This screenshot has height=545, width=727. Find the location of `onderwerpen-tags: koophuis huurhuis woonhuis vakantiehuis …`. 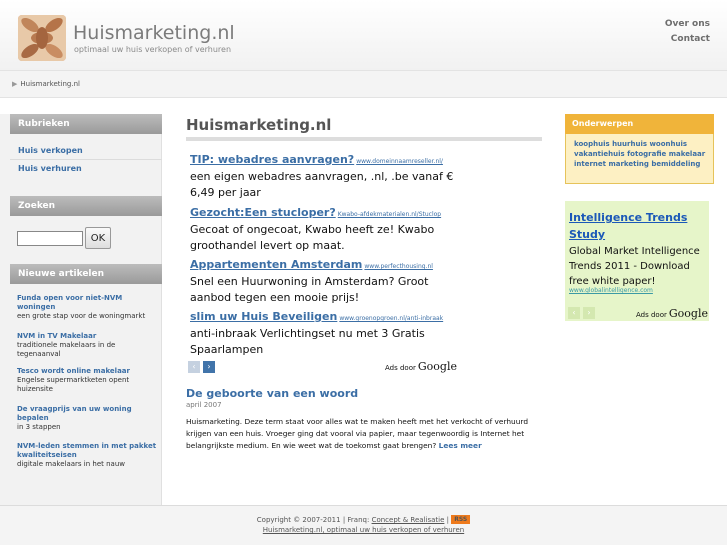

onderwerpen-tags: koophuis huurhuis woonhuis vakantiehuis … is located at coordinates (642, 154).